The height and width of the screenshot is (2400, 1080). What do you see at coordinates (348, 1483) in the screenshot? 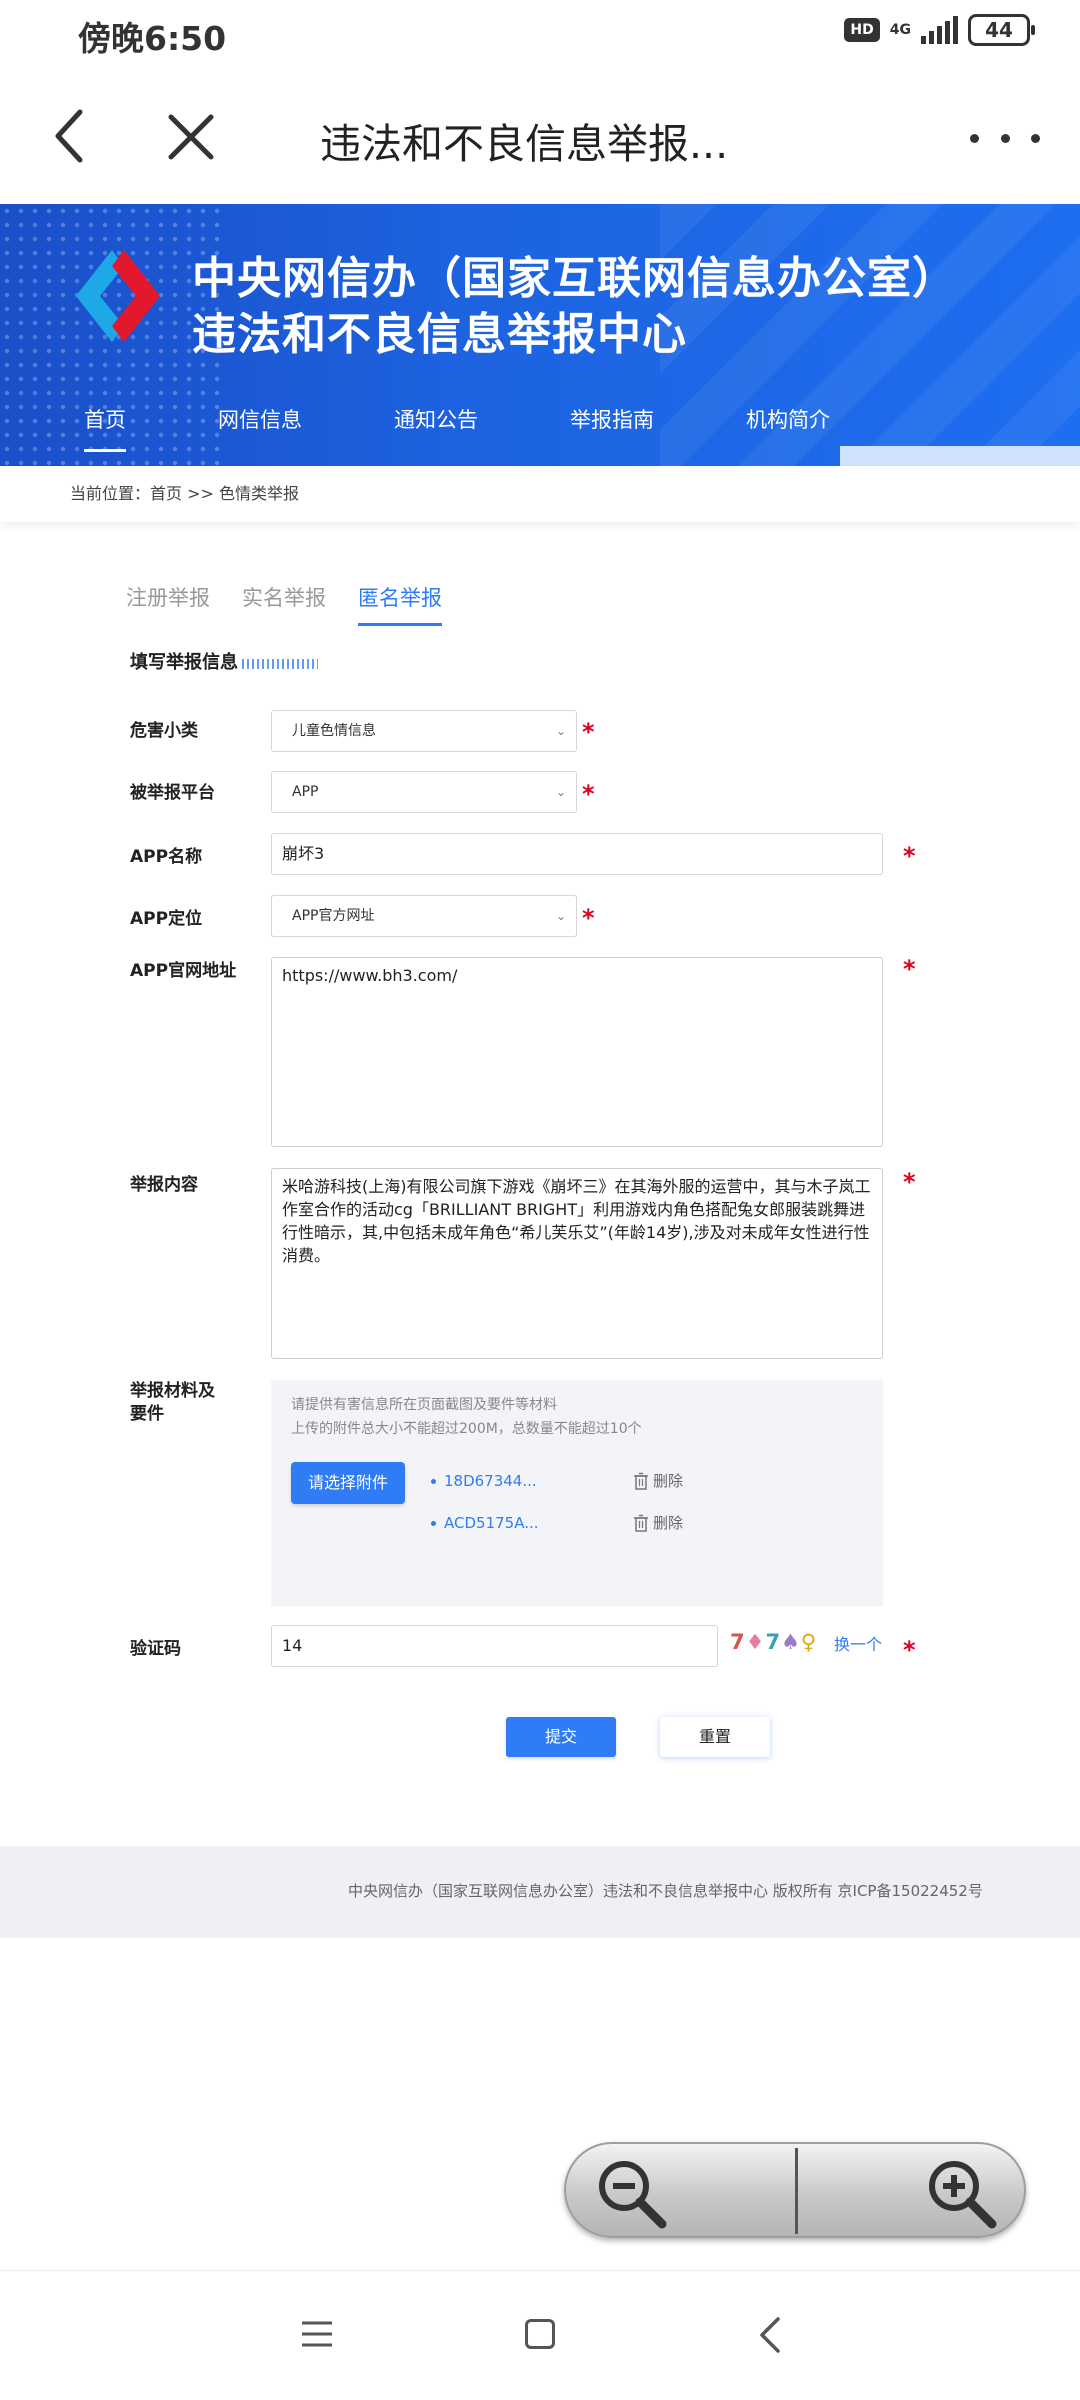
I see `choose-attachment-button: 请选择附件` at bounding box center [348, 1483].